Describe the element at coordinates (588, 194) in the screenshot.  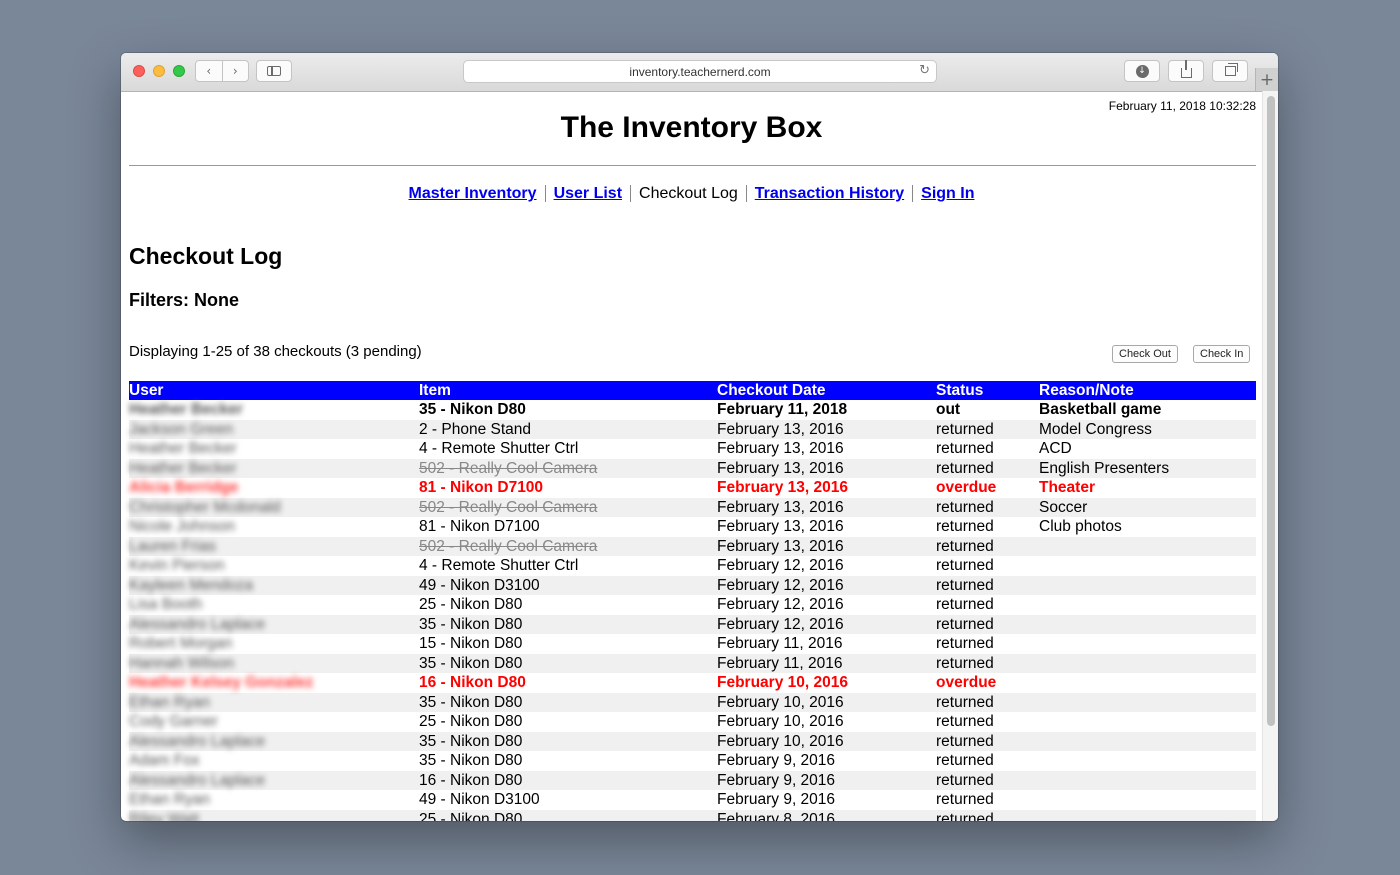
I see `nav-user-list: User List` at that location.